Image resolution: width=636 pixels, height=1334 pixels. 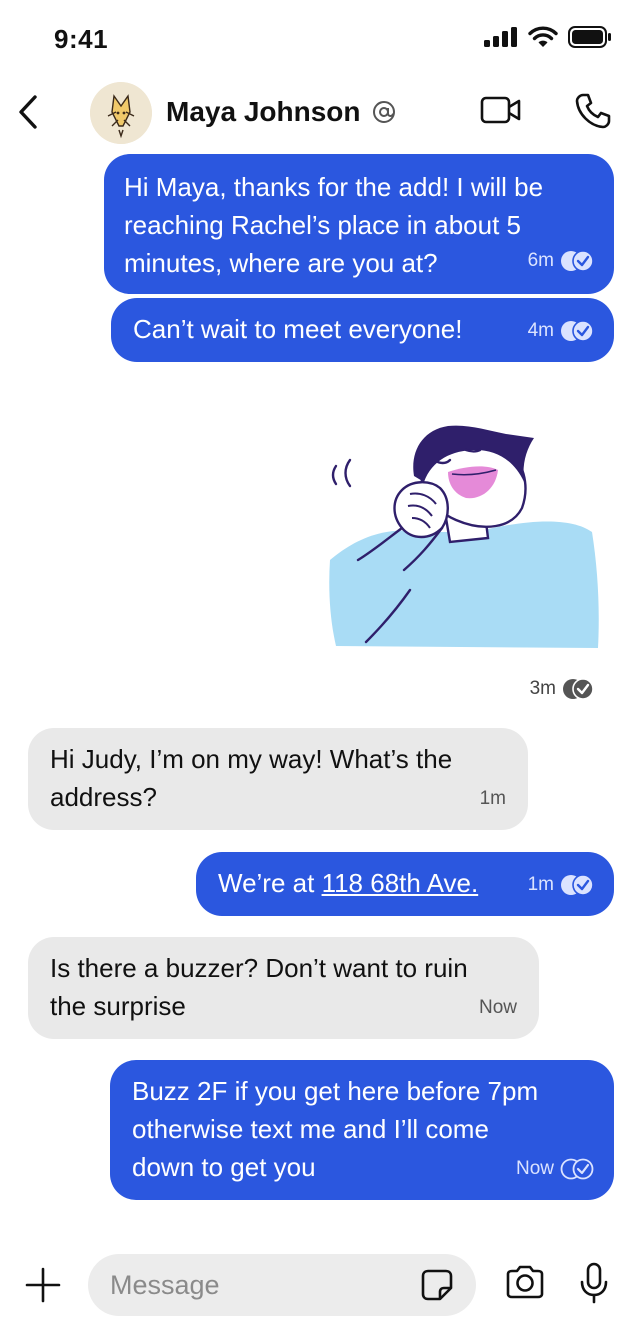 I want to click on message-time: 3m, so click(x=542, y=688).